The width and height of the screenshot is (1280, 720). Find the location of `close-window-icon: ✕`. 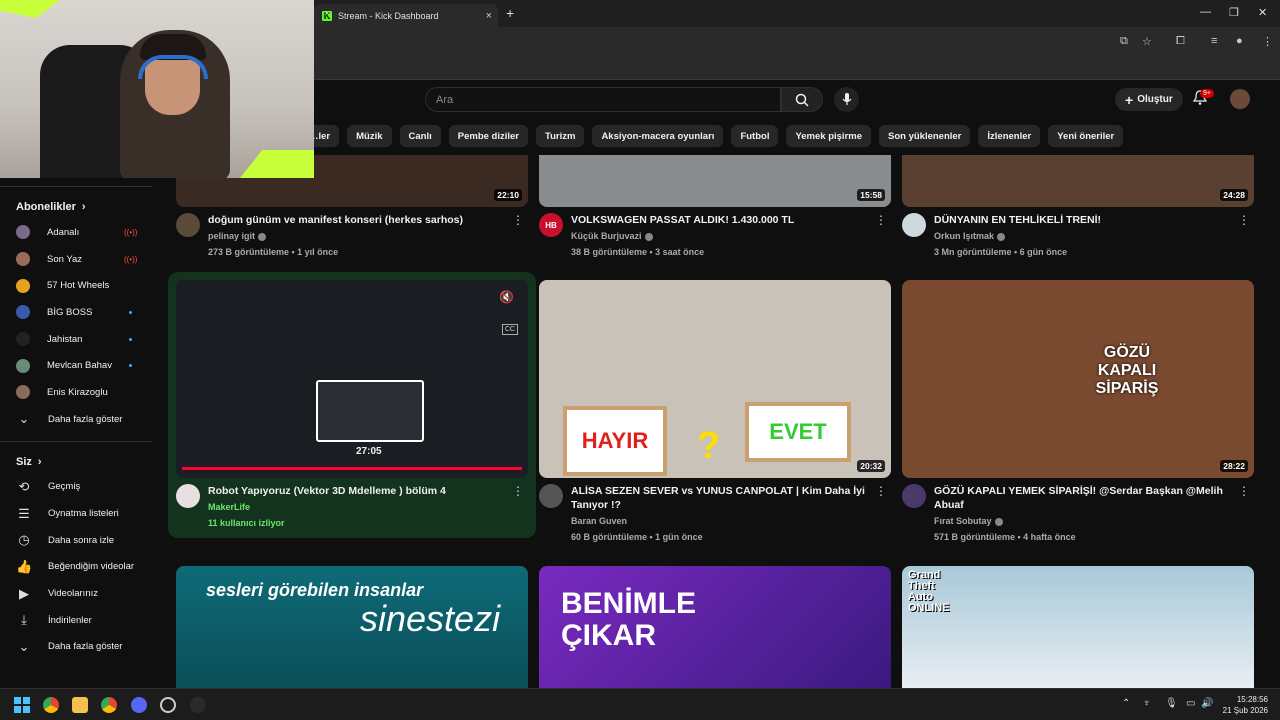

close-window-icon: ✕ is located at coordinates (1262, 12).